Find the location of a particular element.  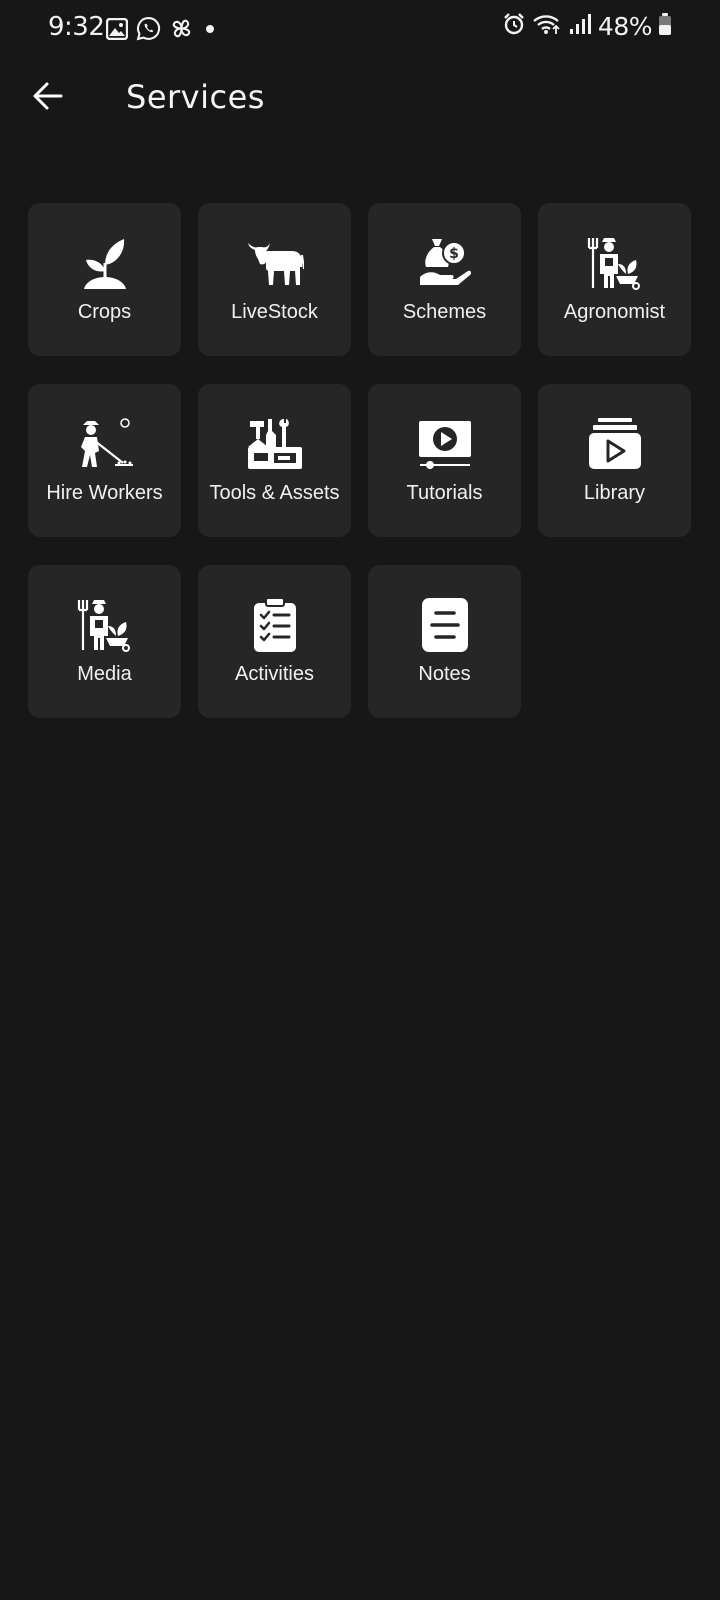

service-label: Tools & Assets is located at coordinates (274, 493).